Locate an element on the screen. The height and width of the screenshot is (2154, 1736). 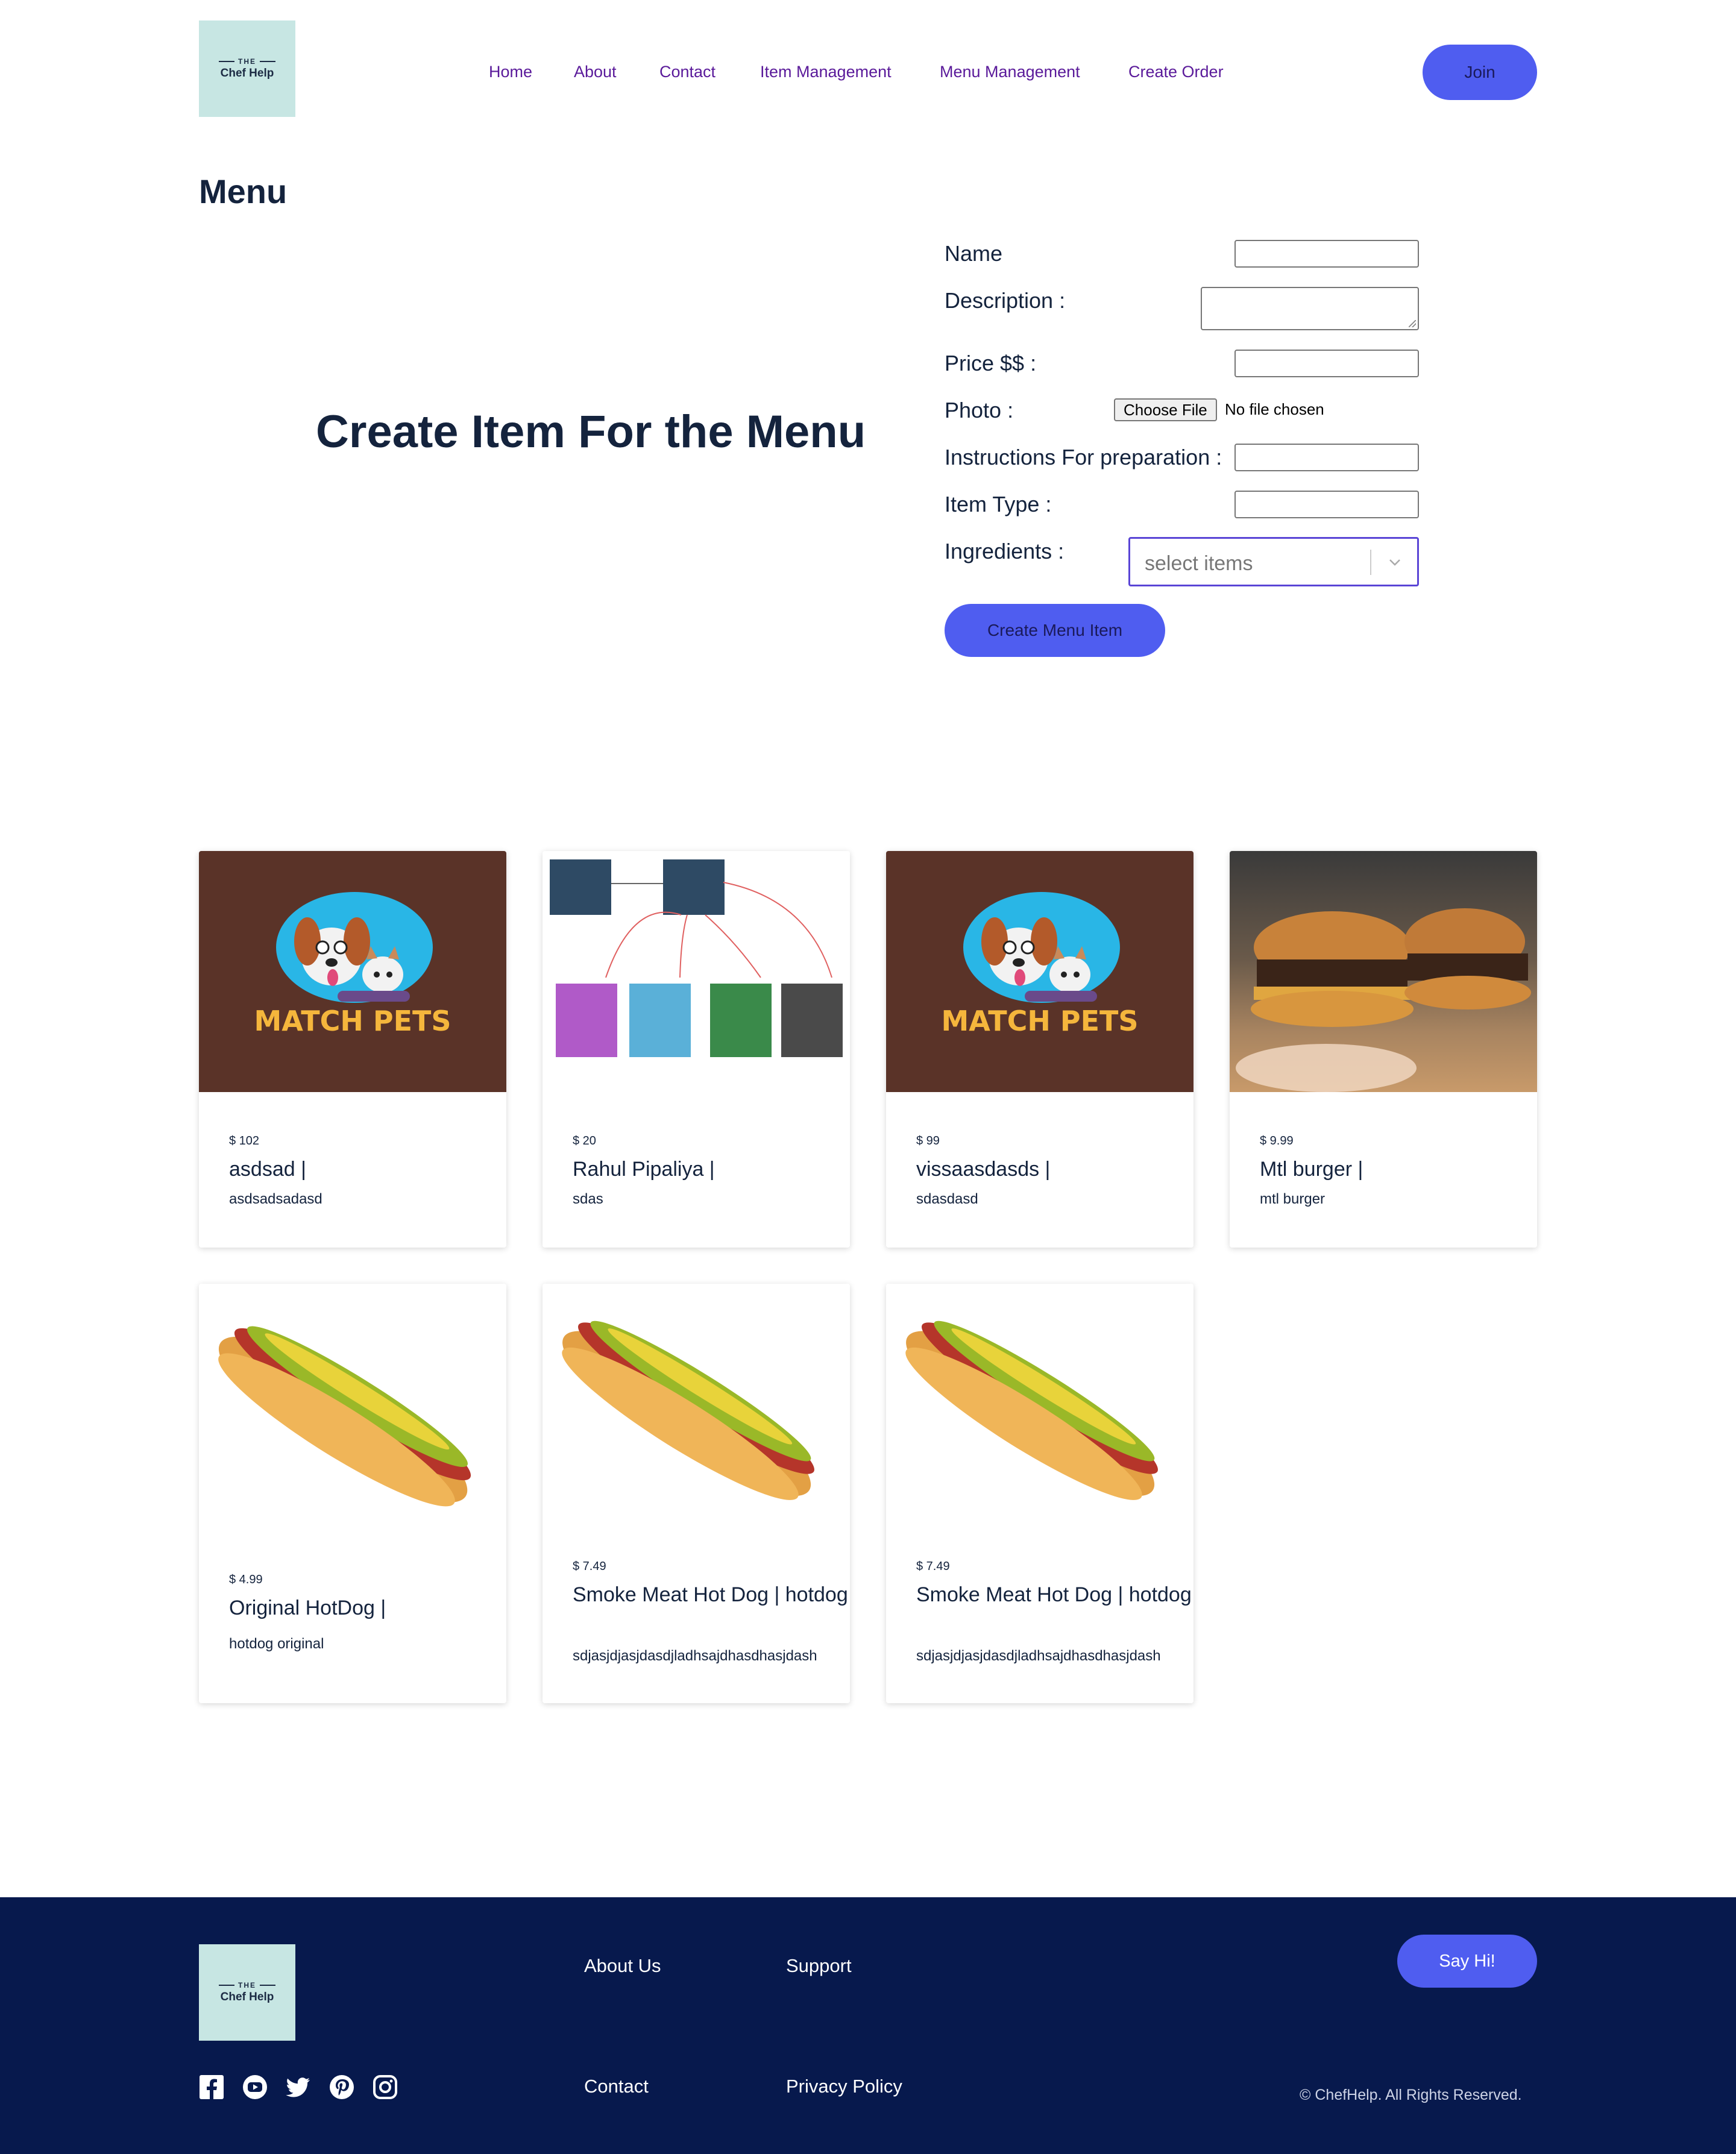
item-price: $ 20 is located at coordinates (584, 1141).